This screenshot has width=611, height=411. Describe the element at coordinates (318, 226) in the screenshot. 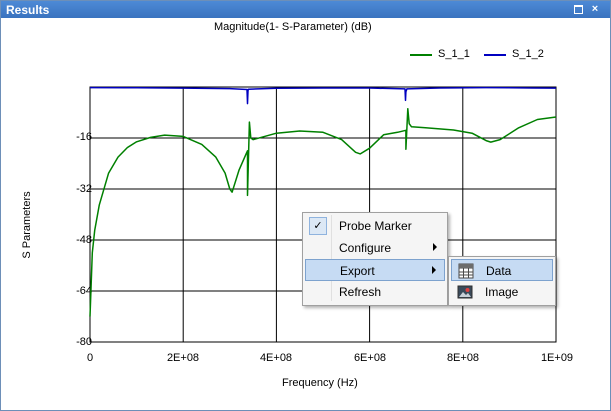

I see `check-icon: ✓` at that location.